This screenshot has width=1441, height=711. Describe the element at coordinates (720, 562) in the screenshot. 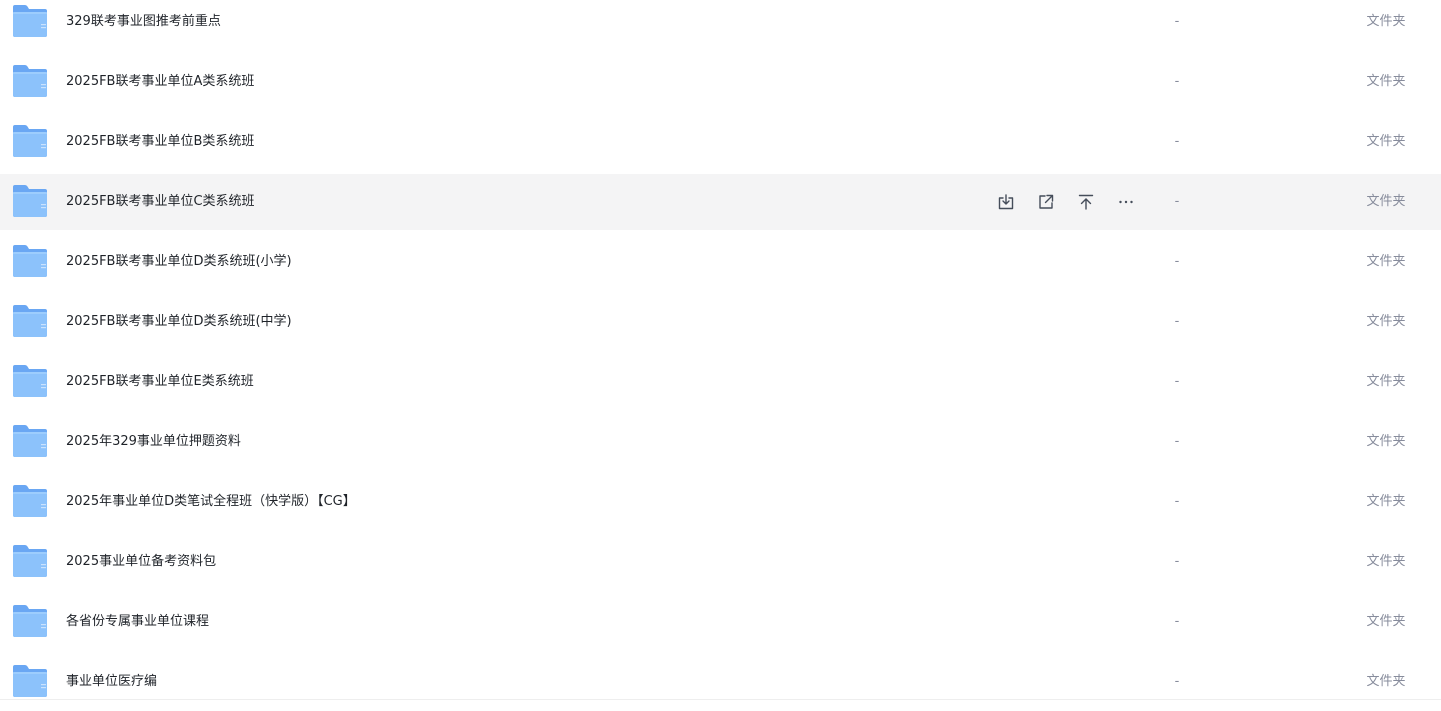

I see `file-row: 2025事业单位备考资料包 - 文件夹` at that location.